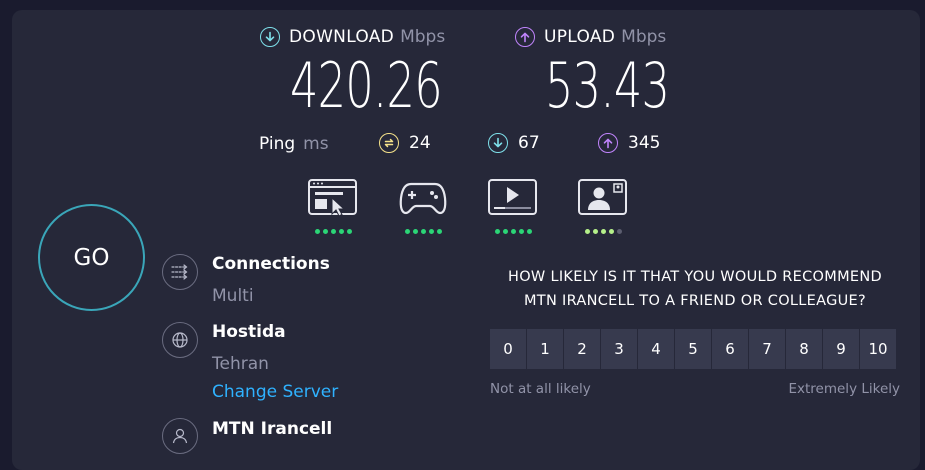 This screenshot has width=925, height=470. Describe the element at coordinates (423, 198) in the screenshot. I see `gaming-controller-icon` at that location.